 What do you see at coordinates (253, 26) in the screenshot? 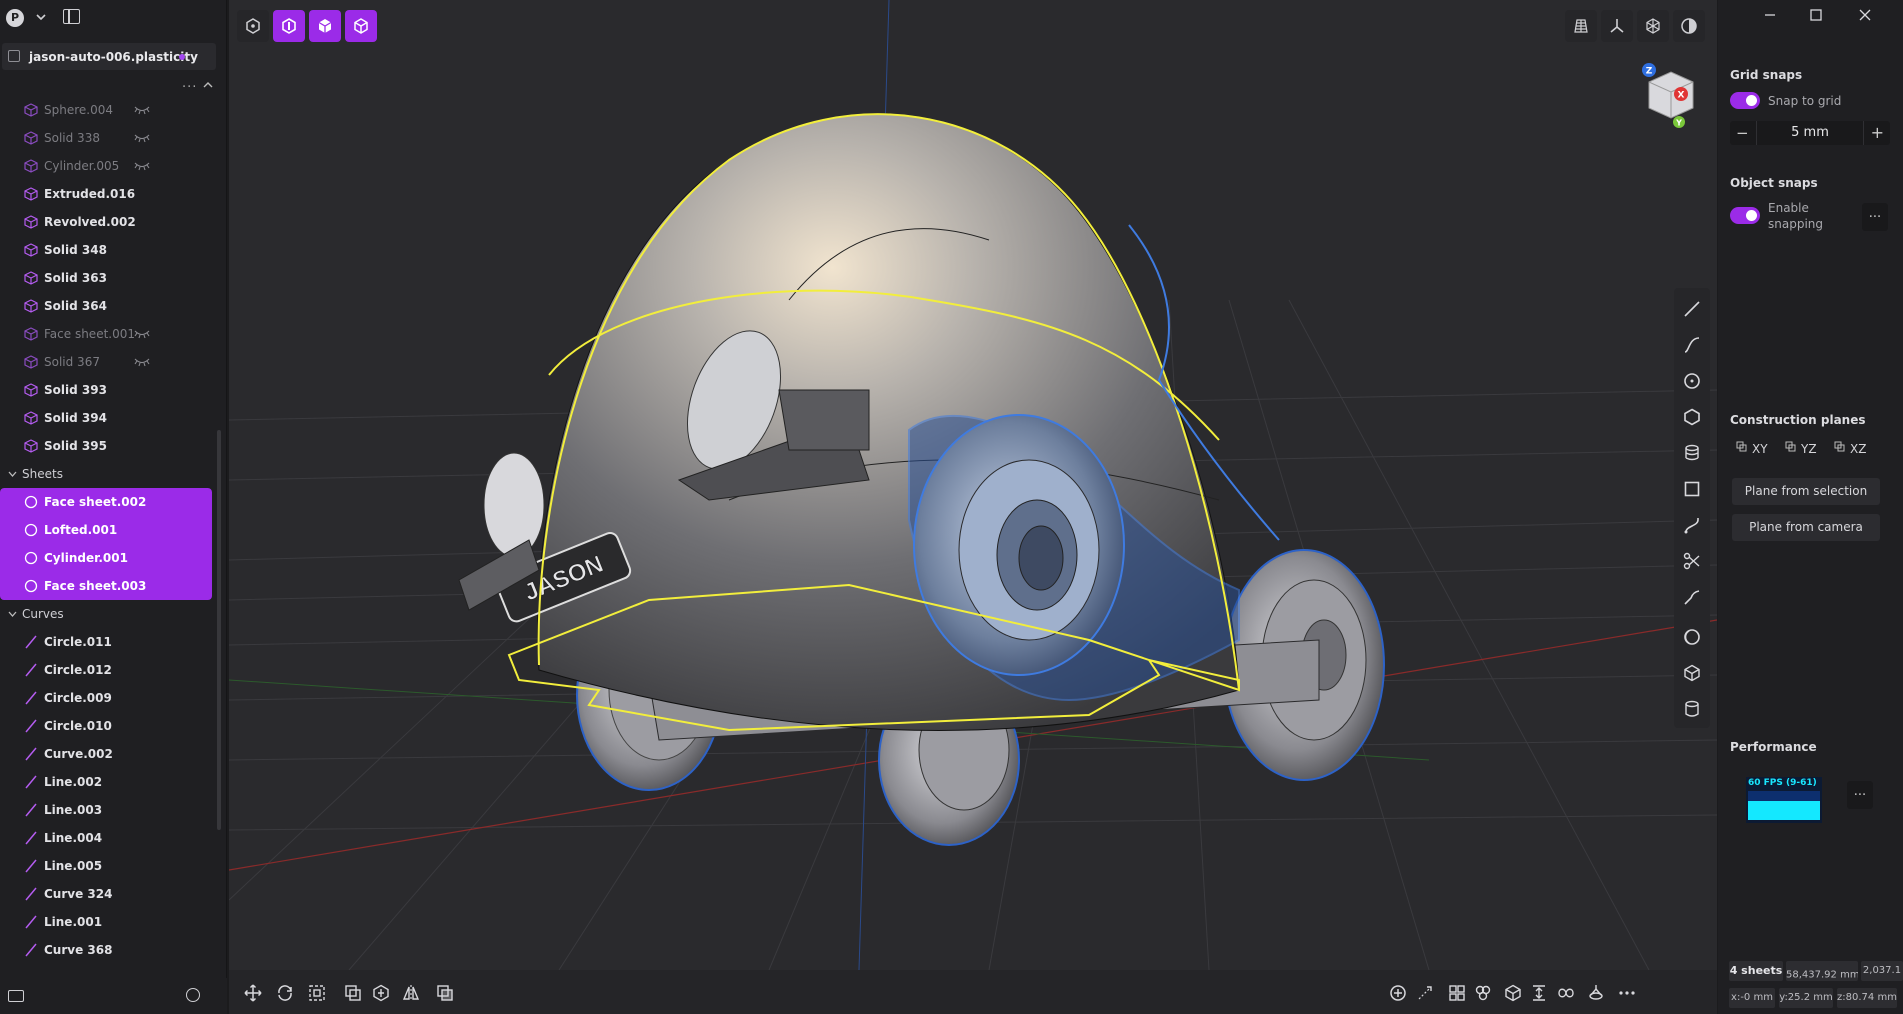
I see `select-mode-button` at bounding box center [253, 26].